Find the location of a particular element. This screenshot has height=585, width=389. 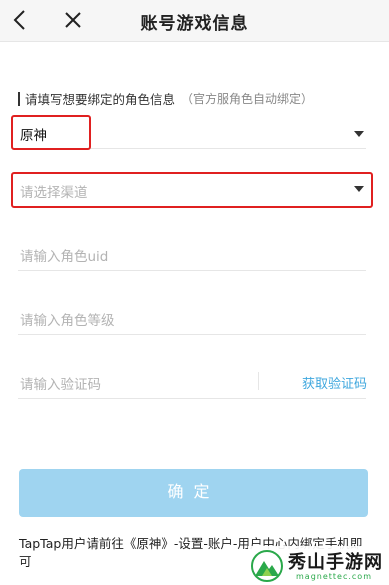

navigation-bar: 账号游戏信息 is located at coordinates (194, 21).